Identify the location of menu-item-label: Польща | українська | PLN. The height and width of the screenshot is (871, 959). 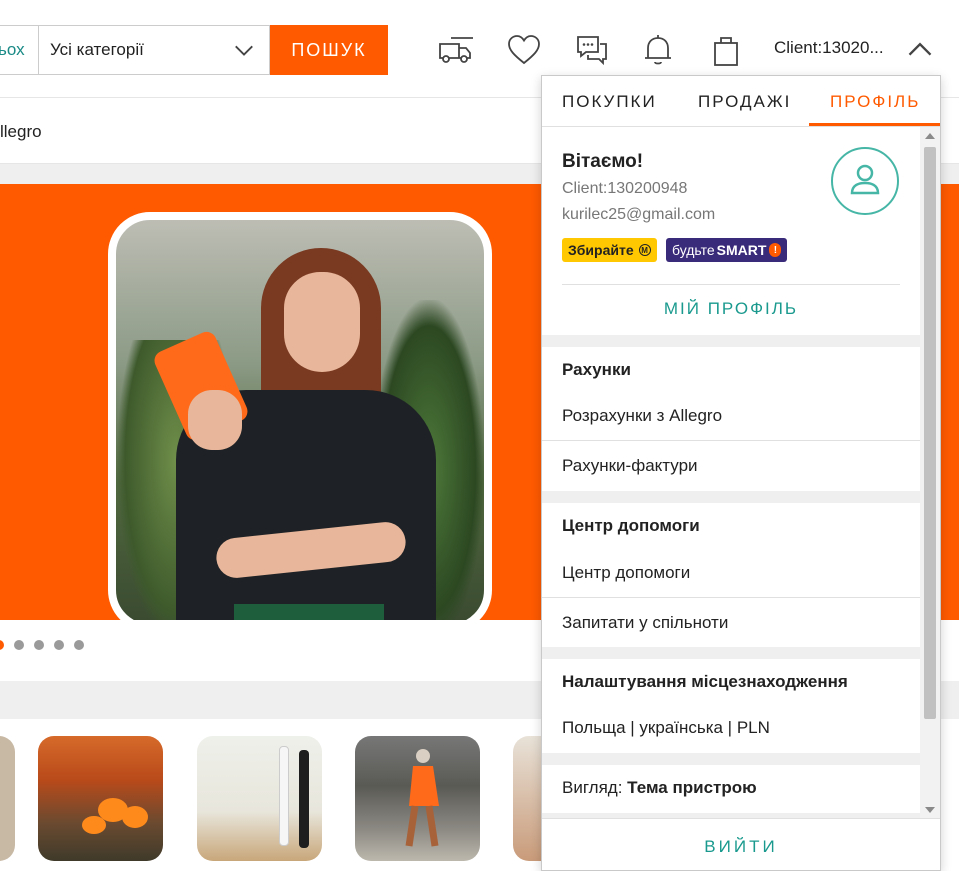
(666, 727).